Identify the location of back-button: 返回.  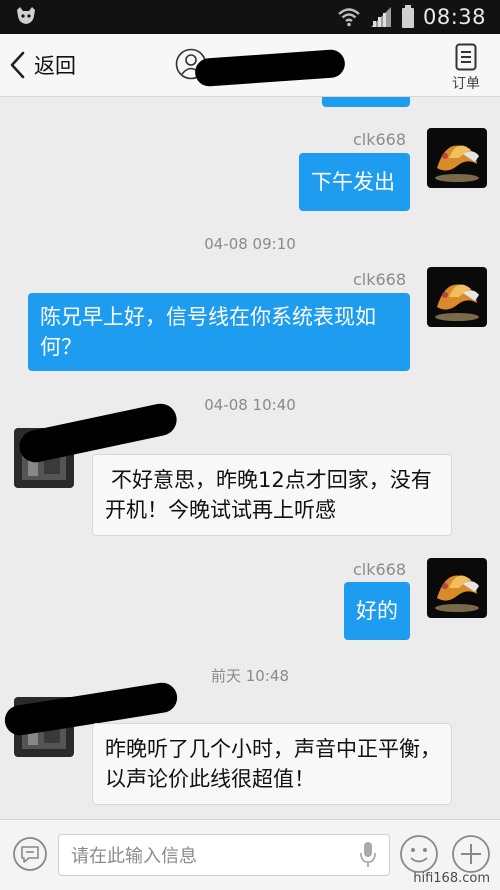
(42, 65).